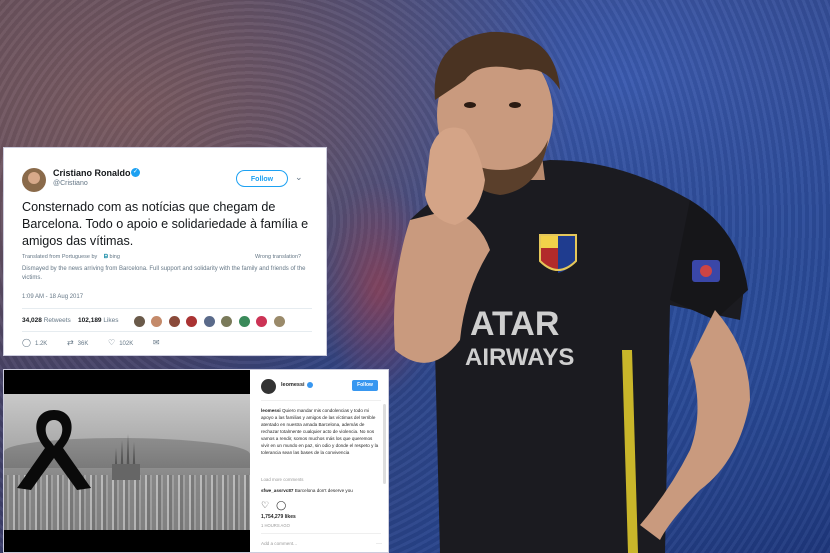  What do you see at coordinates (299, 177) in the screenshot?
I see `chevron-down-icon: ⌄` at bounding box center [299, 177].